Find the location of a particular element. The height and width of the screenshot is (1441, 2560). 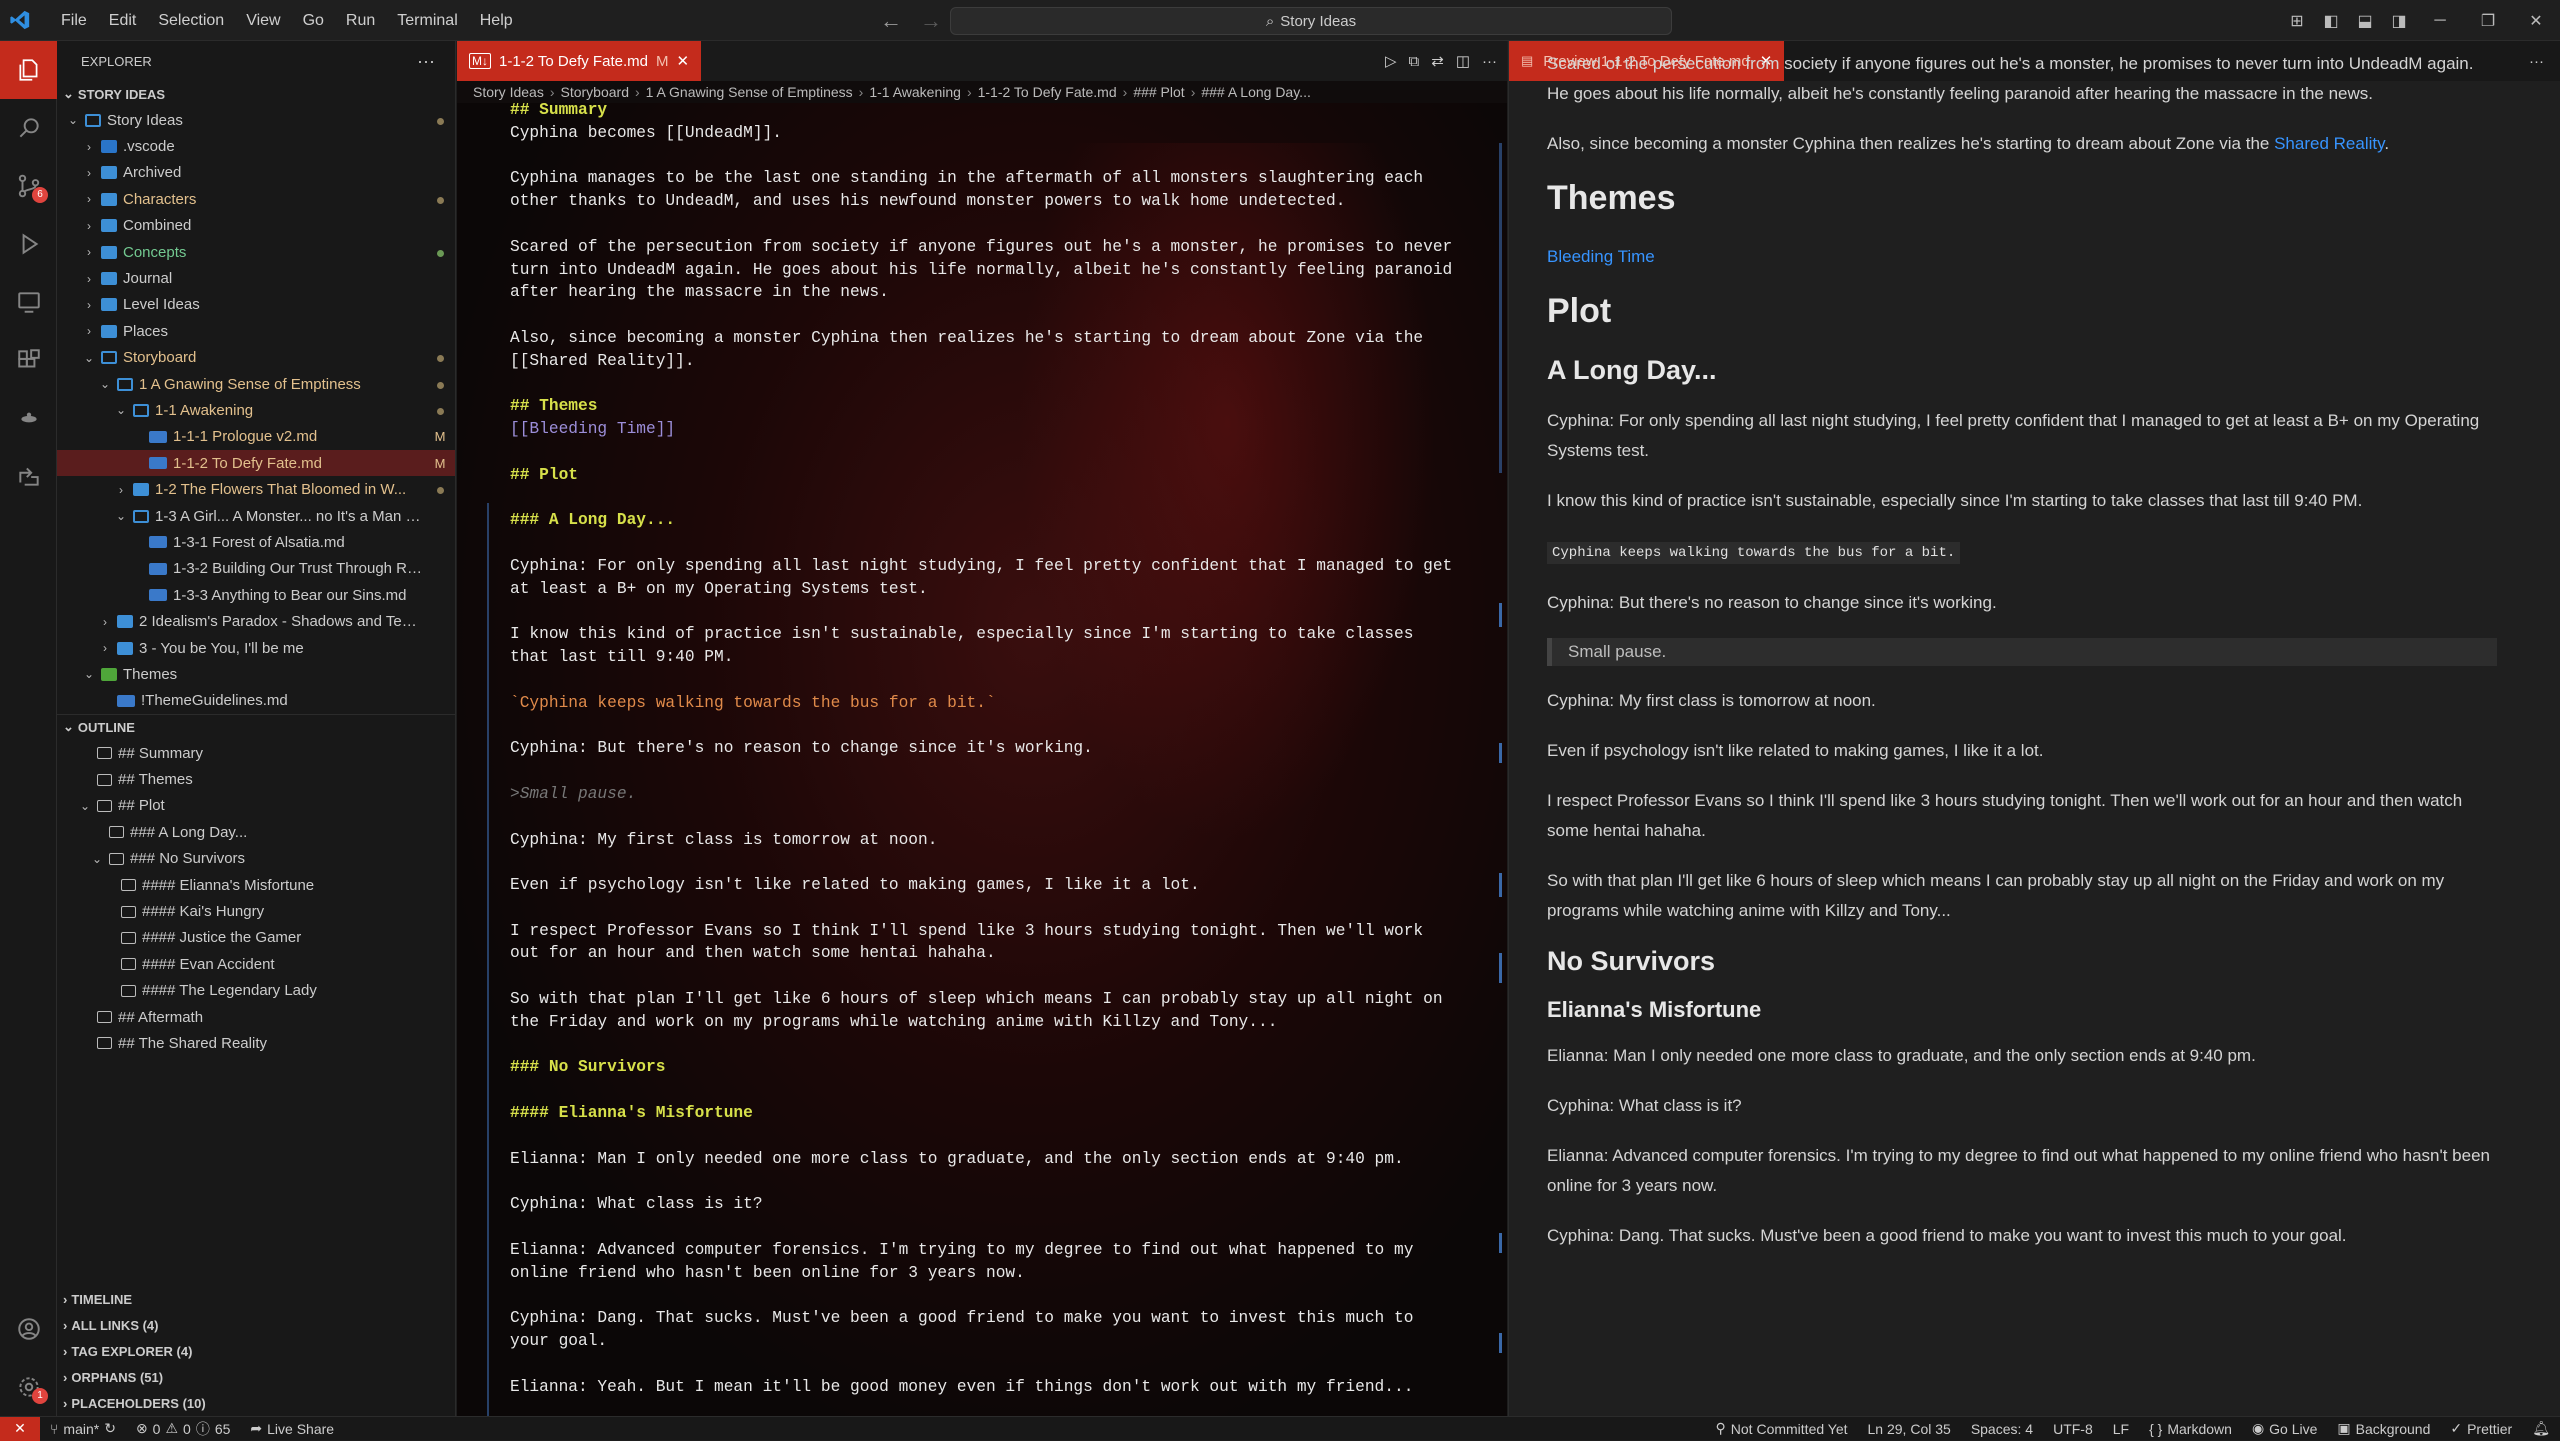

more-editor-actions-icon: ··· is located at coordinates (1489, 61).